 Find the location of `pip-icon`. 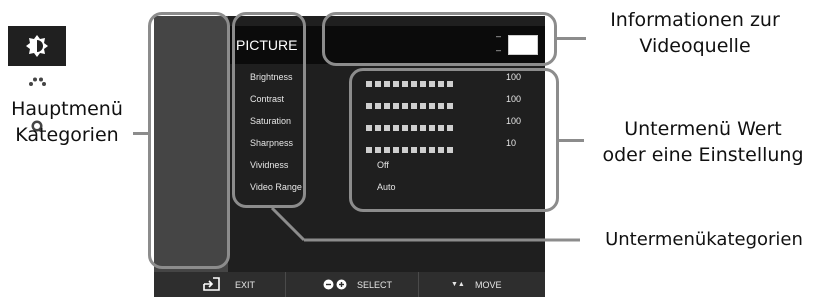

pip-icon is located at coordinates (37, 208).